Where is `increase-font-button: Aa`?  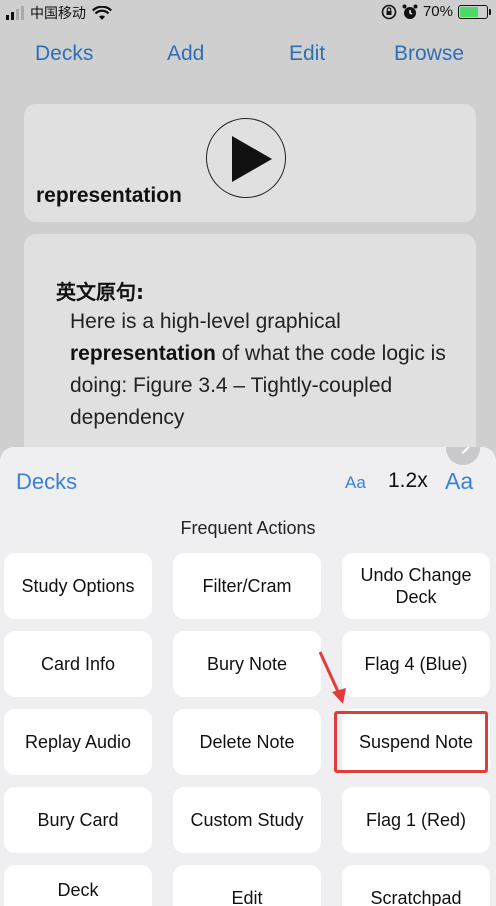
increase-font-button: Aa is located at coordinates (459, 481).